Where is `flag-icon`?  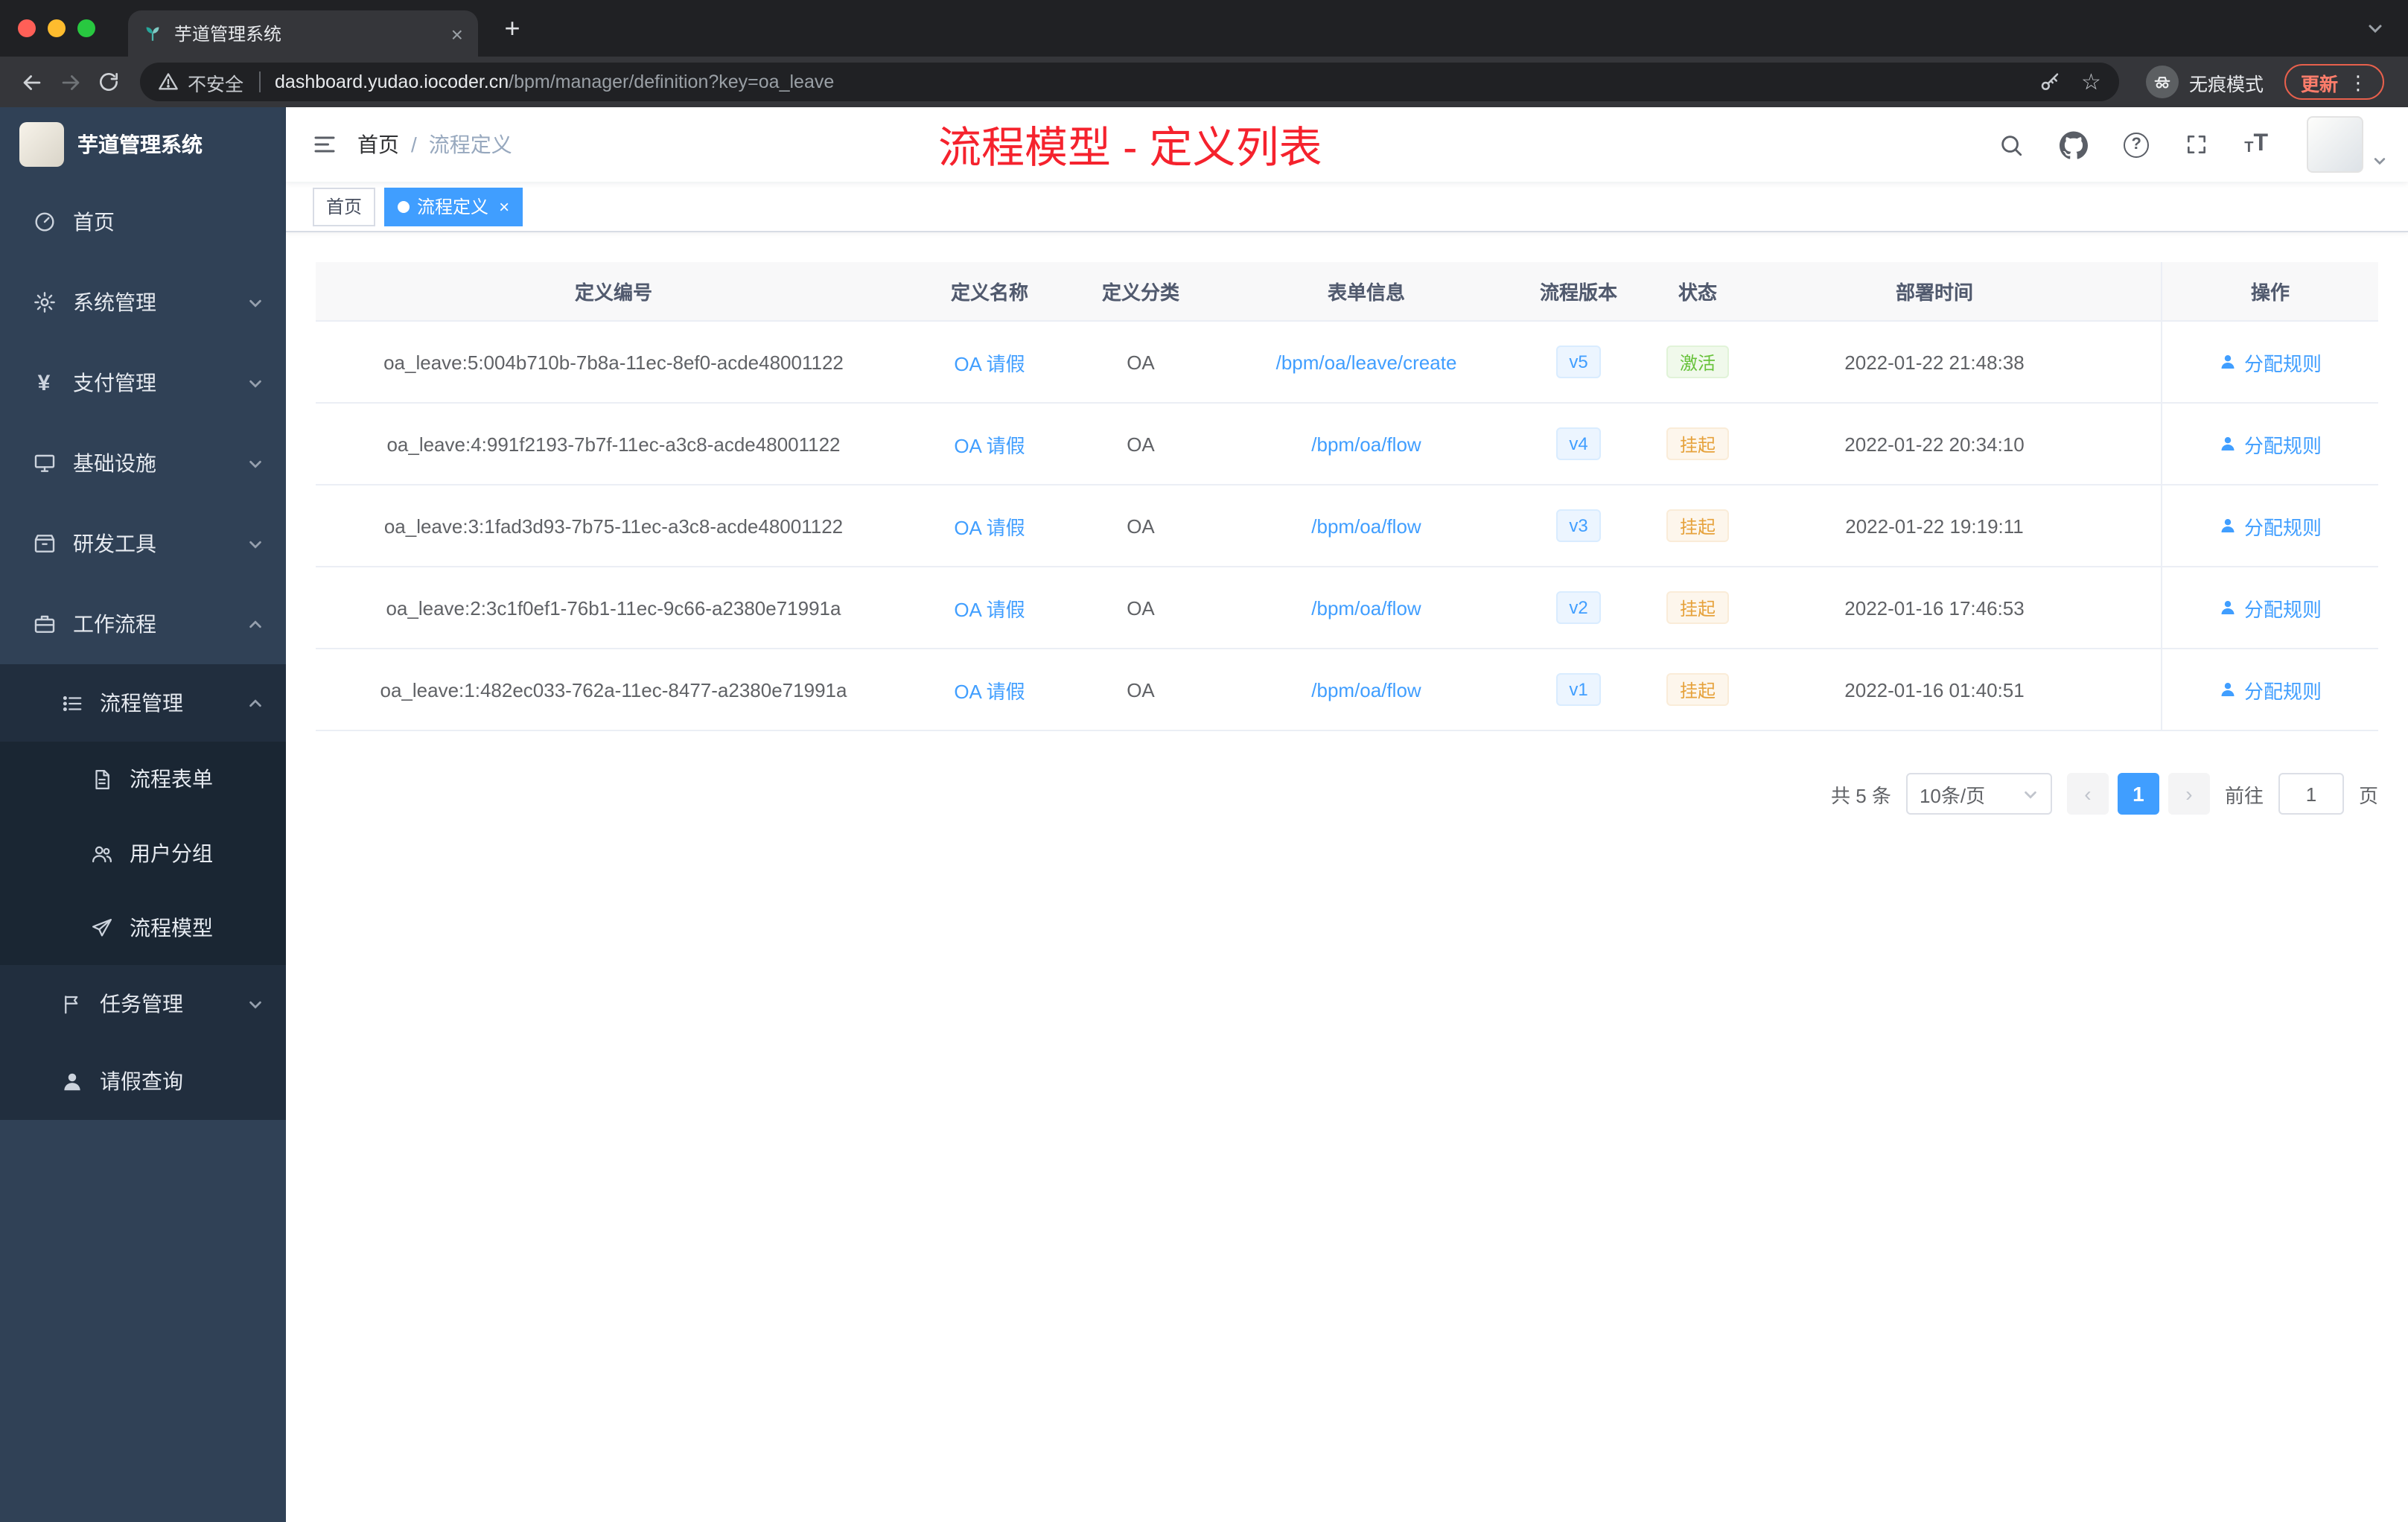 flag-icon is located at coordinates (72, 1004).